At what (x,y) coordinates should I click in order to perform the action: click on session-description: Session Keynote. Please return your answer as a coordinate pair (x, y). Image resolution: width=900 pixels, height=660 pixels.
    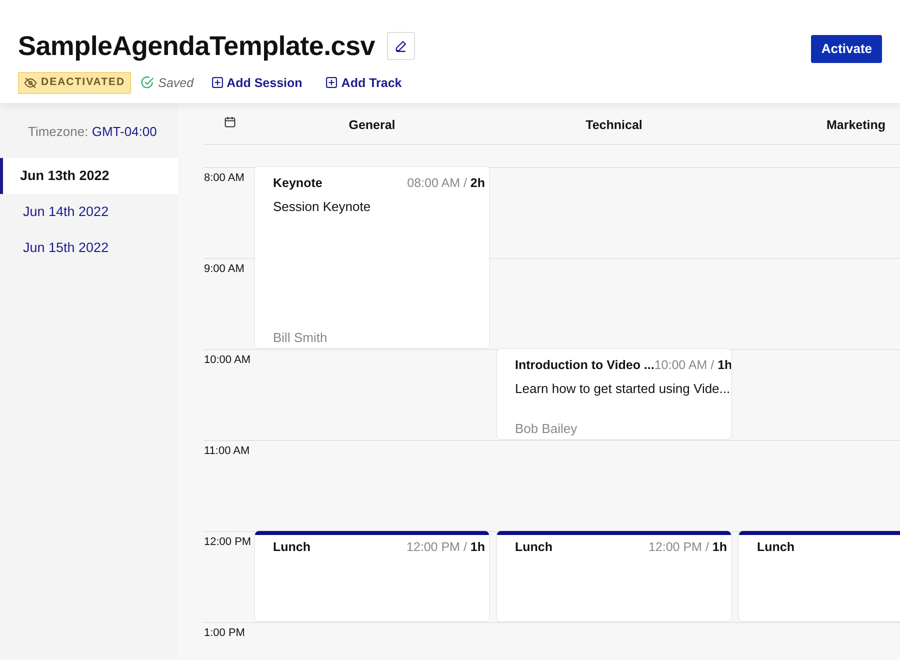
    Looking at the image, I should click on (322, 207).